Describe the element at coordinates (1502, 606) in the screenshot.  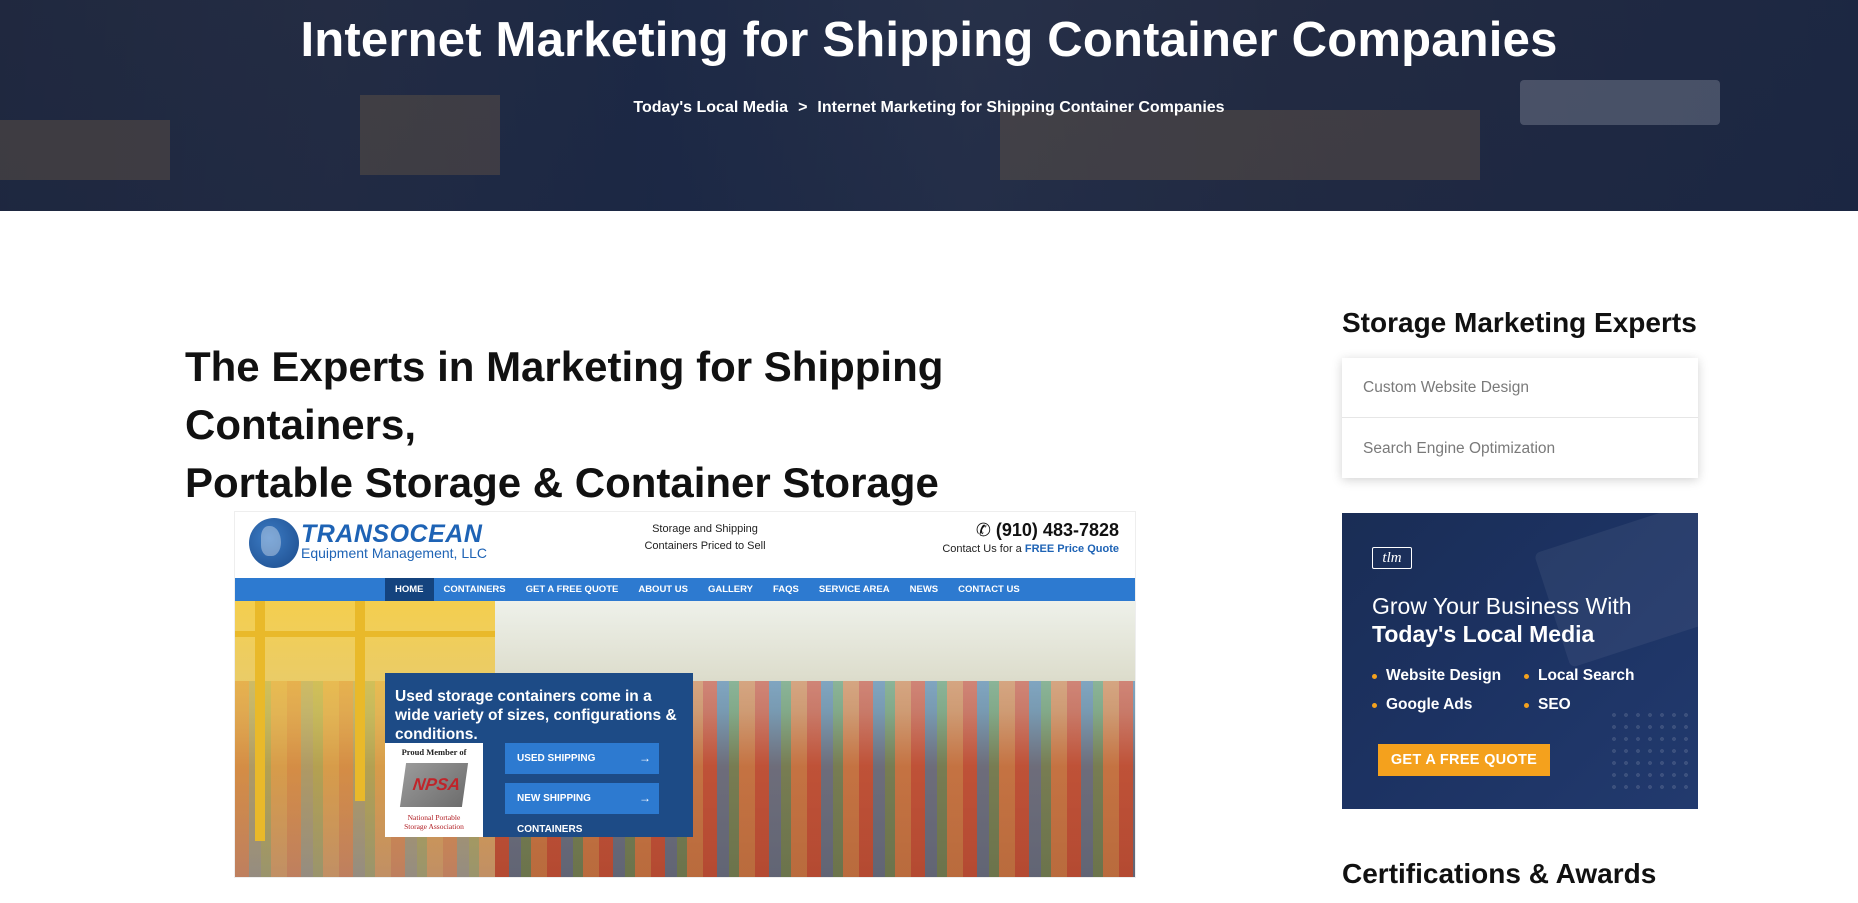
I see `promo-card-line1: Grow Your Business With` at that location.